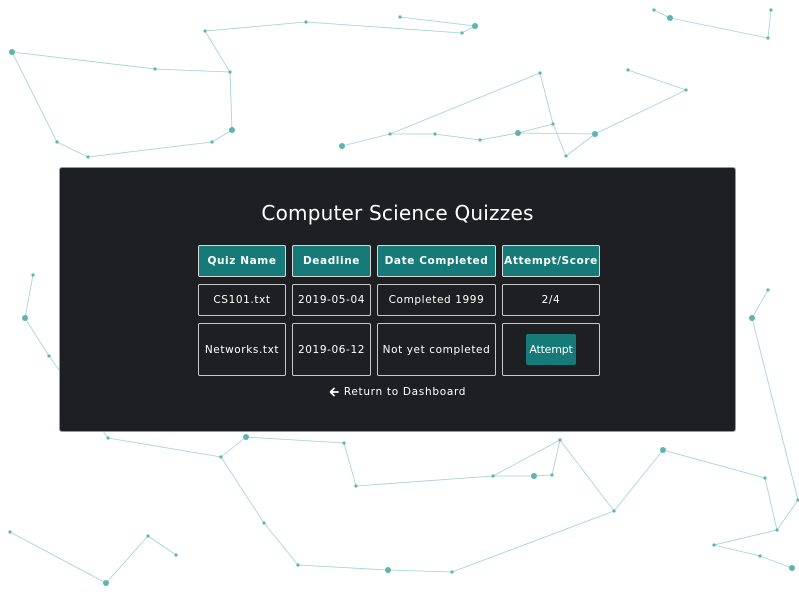 The height and width of the screenshot is (600, 799). I want to click on row2-attempt-cell: Attempt, so click(551, 349).